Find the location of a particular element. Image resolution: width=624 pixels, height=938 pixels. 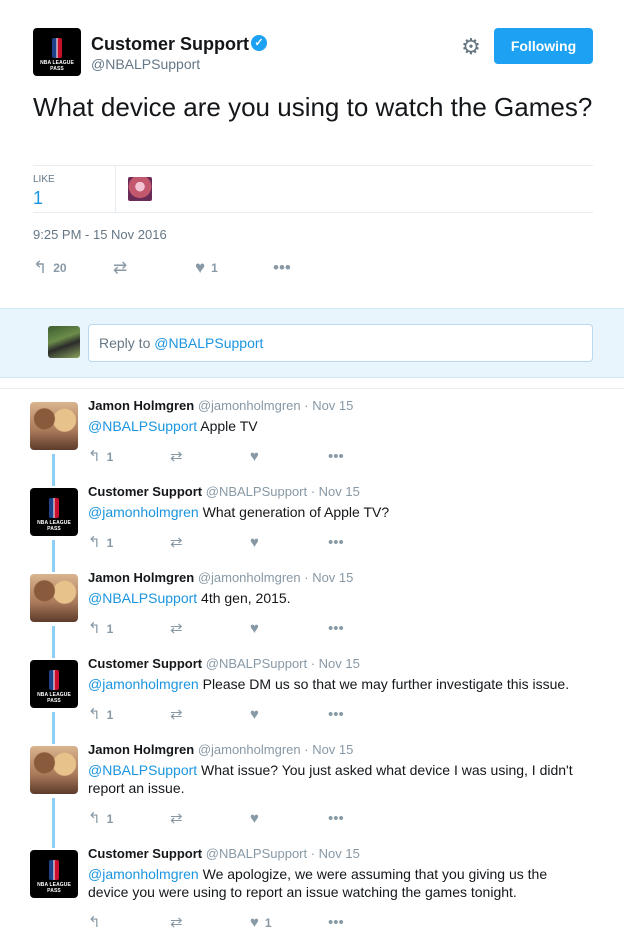

reply-actions: ↰ 1 ⇄ ♥ ••• is located at coordinates (228, 542).